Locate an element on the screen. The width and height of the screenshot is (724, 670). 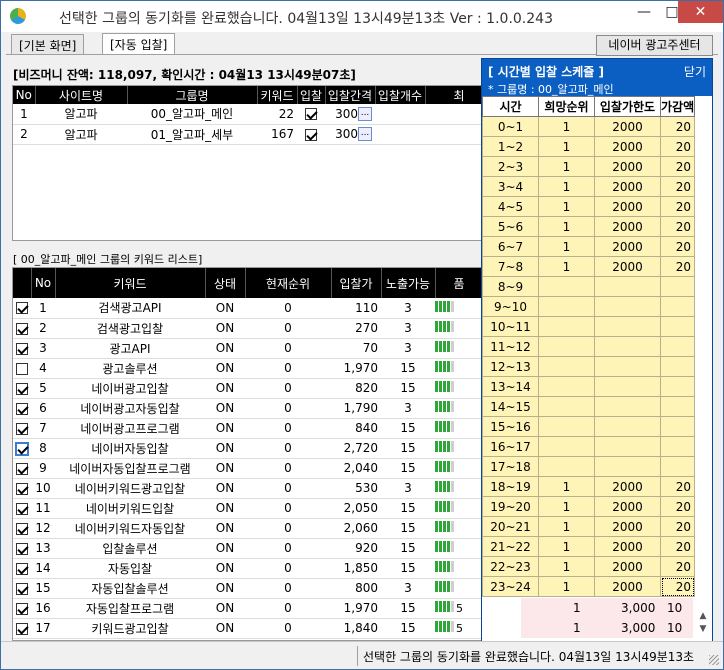
schedule-row: 18~19 1 2000 20 is located at coordinates (588, 486).